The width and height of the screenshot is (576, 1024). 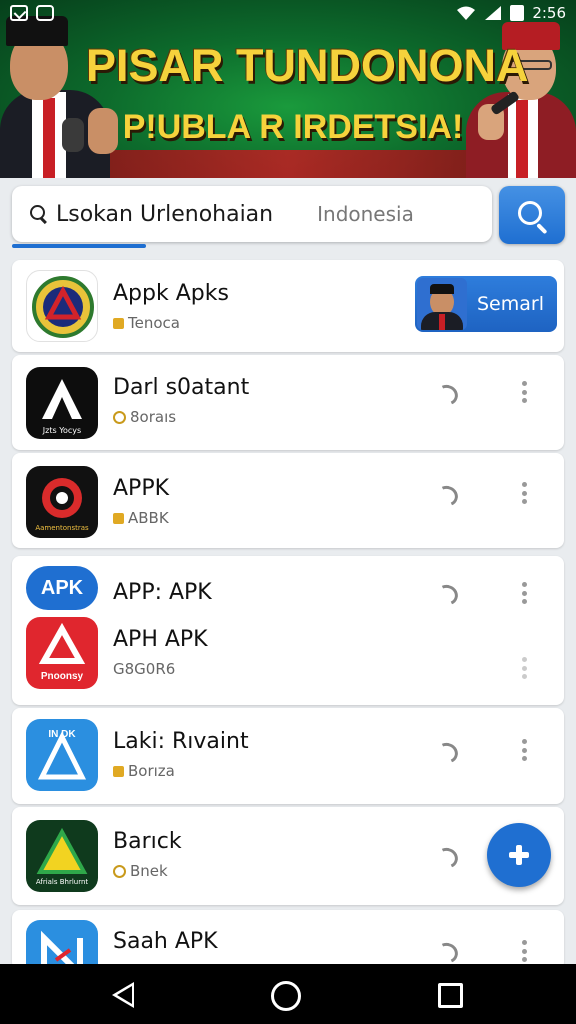 I want to click on signal-icon, so click(x=493, y=13).